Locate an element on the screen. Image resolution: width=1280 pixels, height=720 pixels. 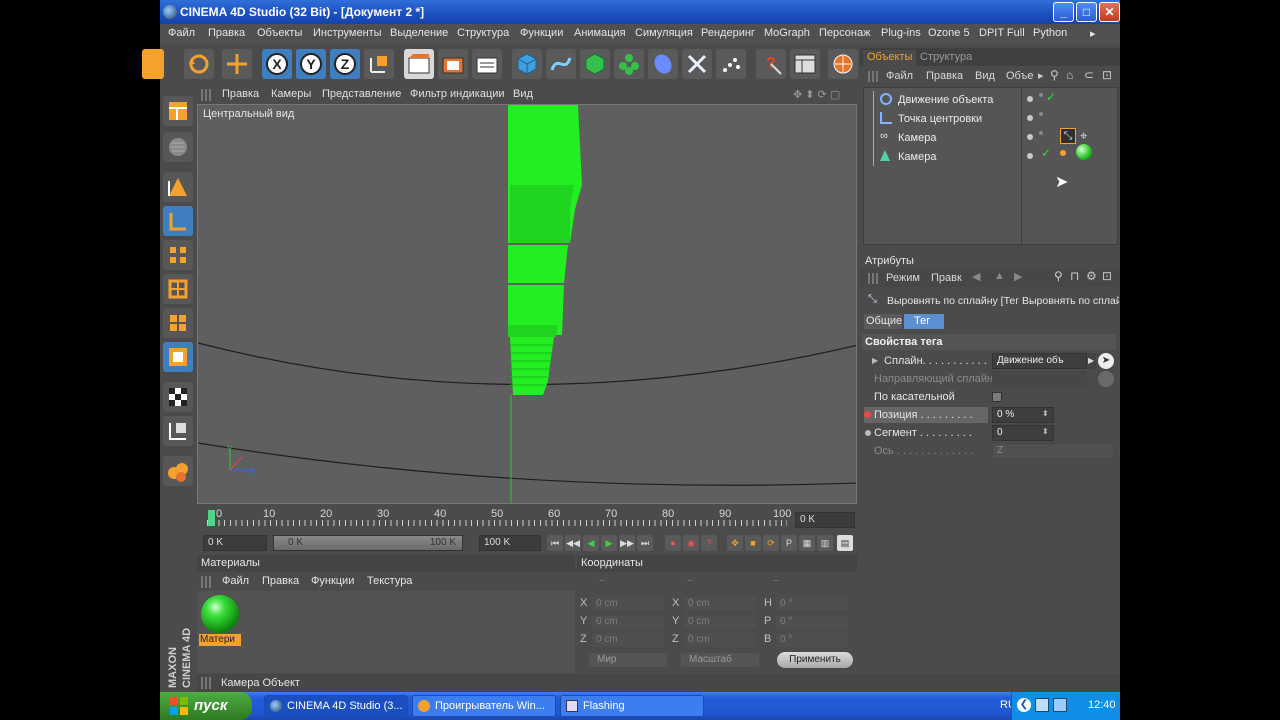
tab-structure: Структура is located at coordinates (946, 58).